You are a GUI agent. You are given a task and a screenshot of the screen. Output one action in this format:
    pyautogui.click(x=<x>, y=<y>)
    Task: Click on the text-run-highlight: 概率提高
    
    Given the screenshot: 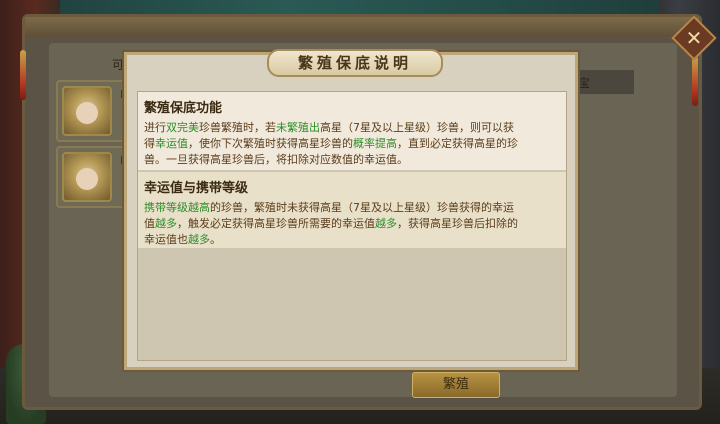 What is the action you would take?
    pyautogui.click(x=375, y=143)
    